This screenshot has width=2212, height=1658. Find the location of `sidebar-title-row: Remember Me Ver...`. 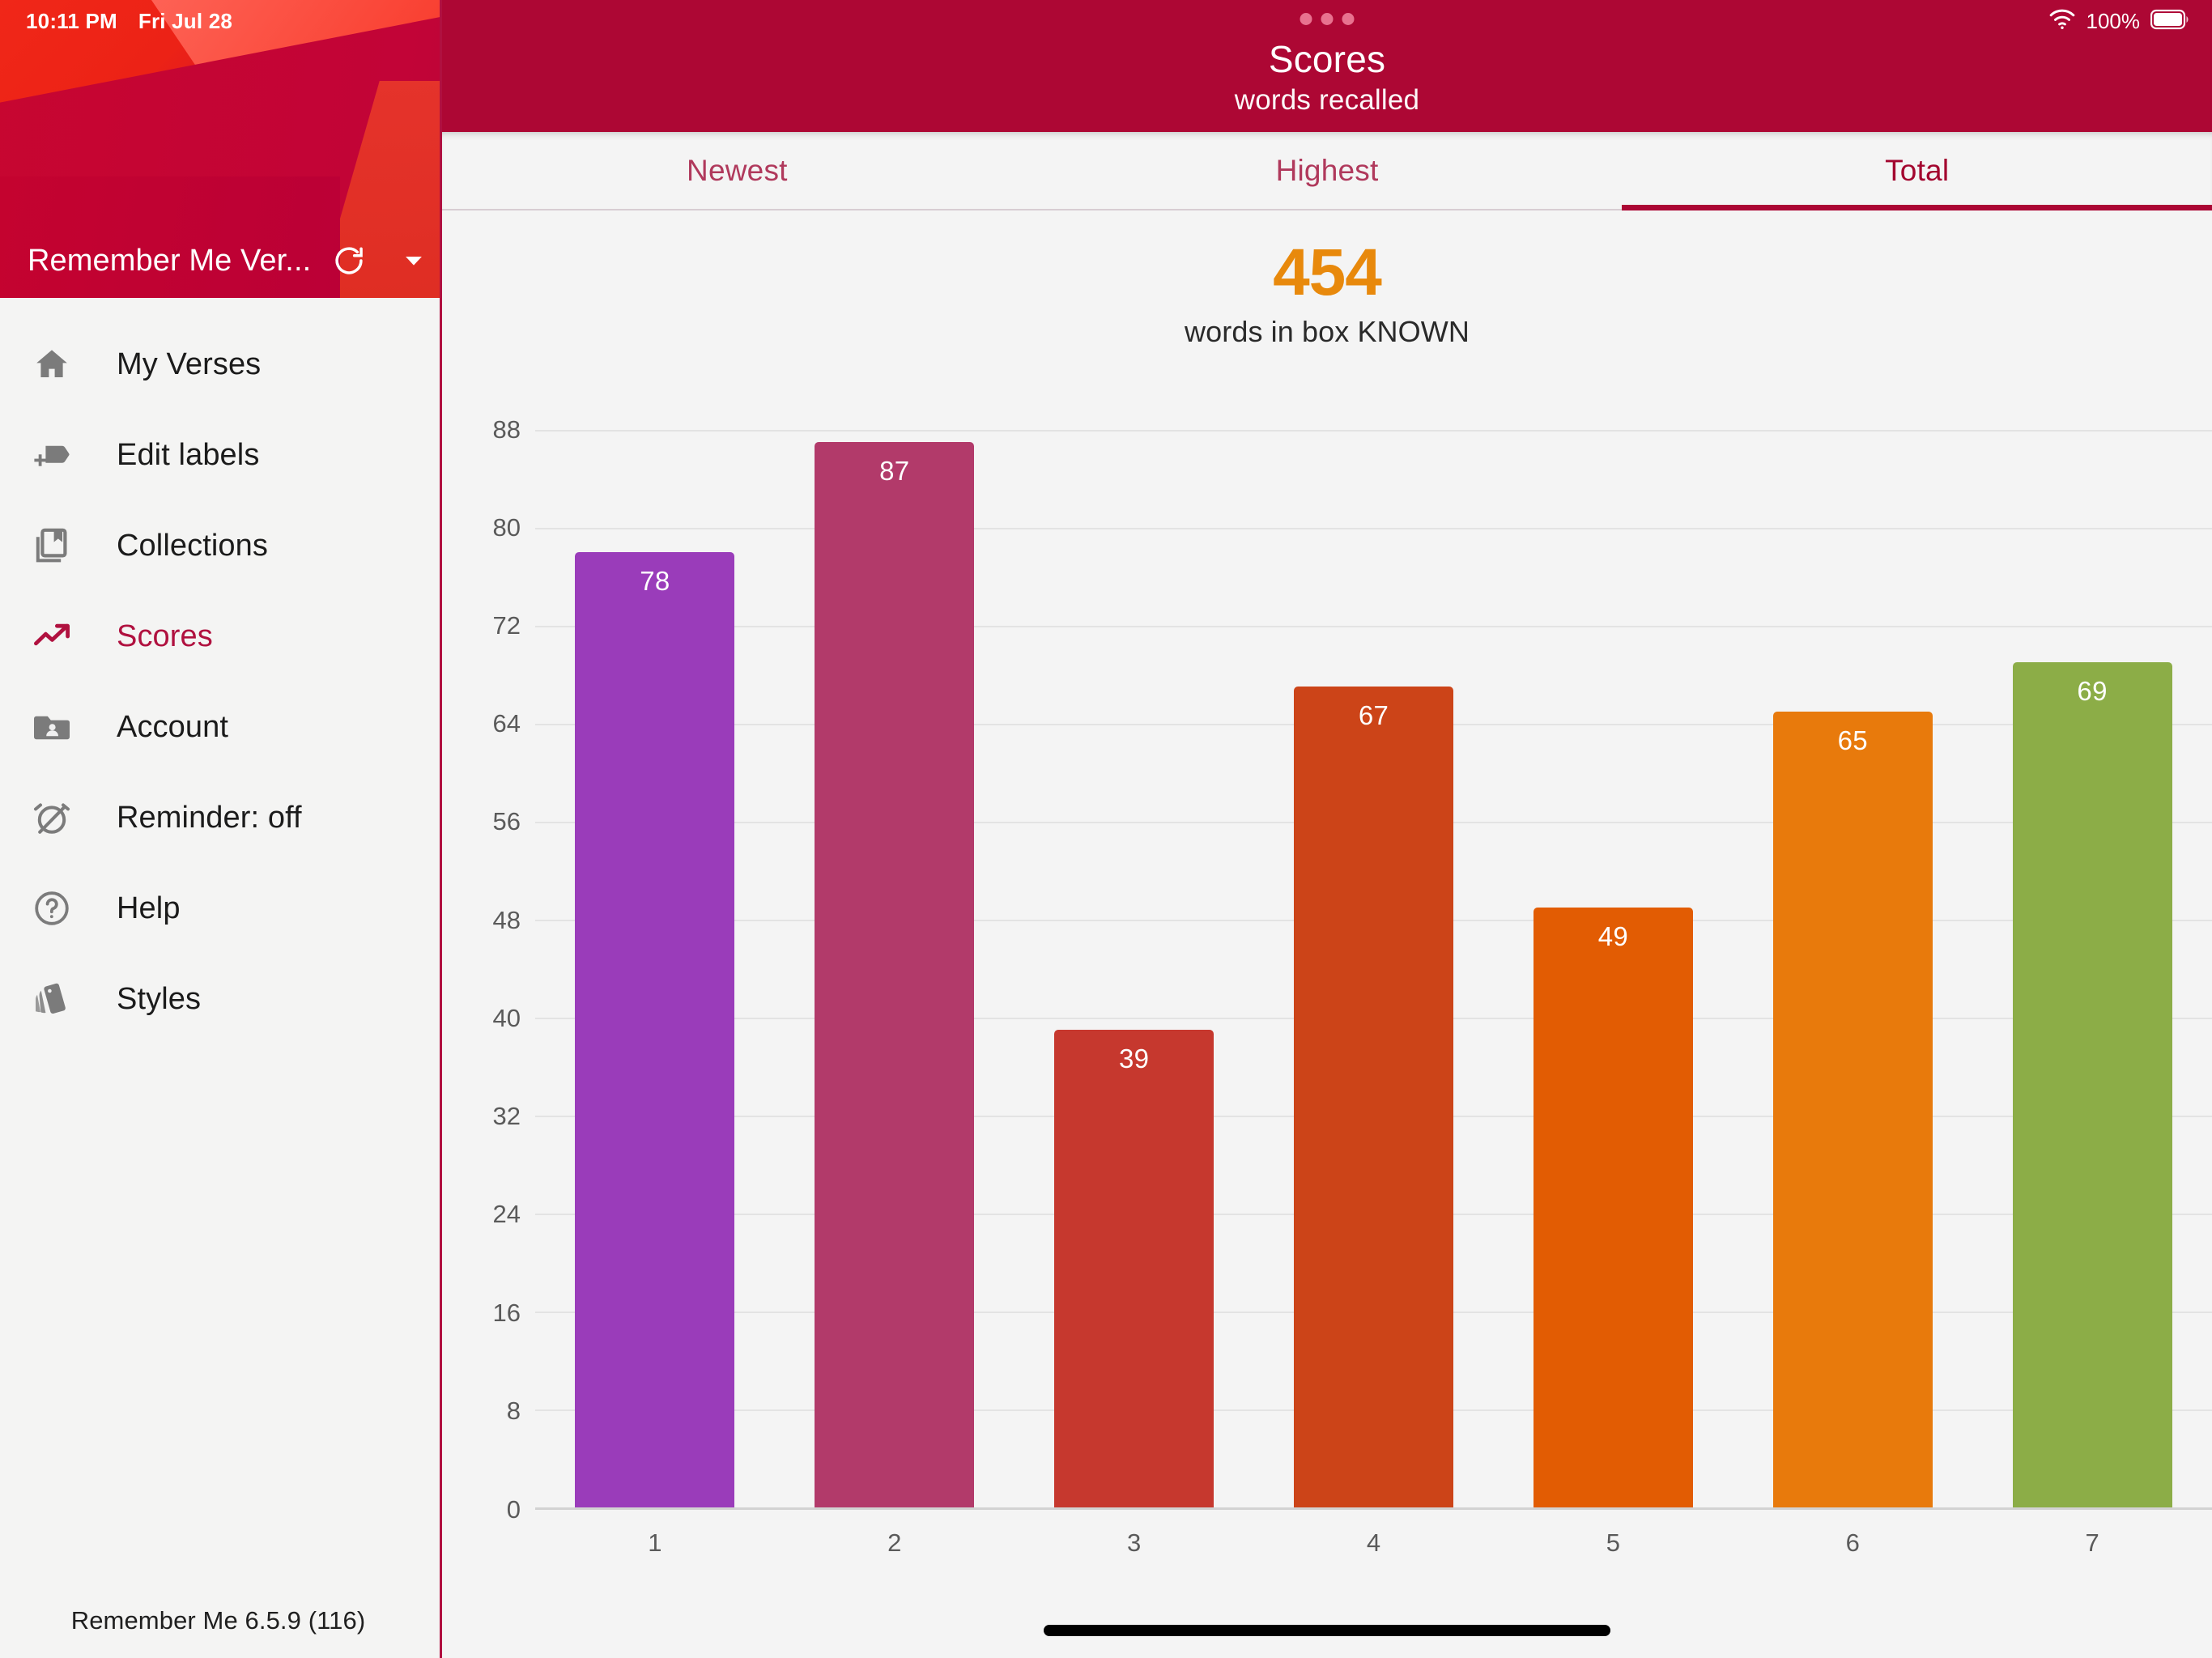

sidebar-title-row: Remember Me Ver... is located at coordinates (220, 260).